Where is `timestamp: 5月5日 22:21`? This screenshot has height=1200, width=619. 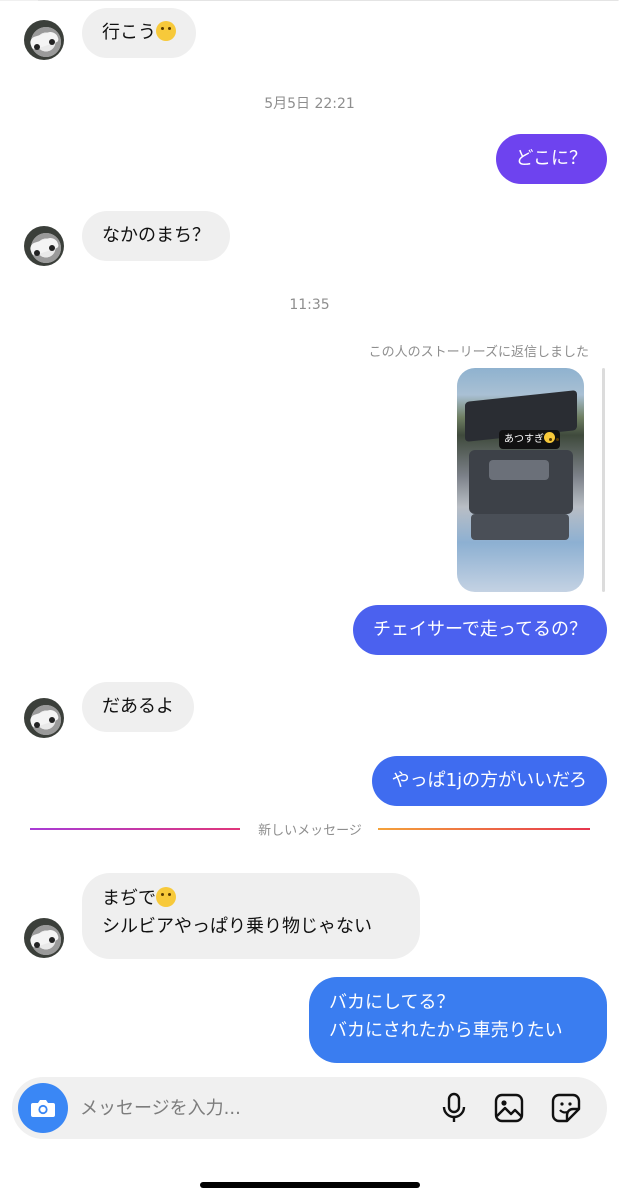 timestamp: 5月5日 22:21 is located at coordinates (309, 104).